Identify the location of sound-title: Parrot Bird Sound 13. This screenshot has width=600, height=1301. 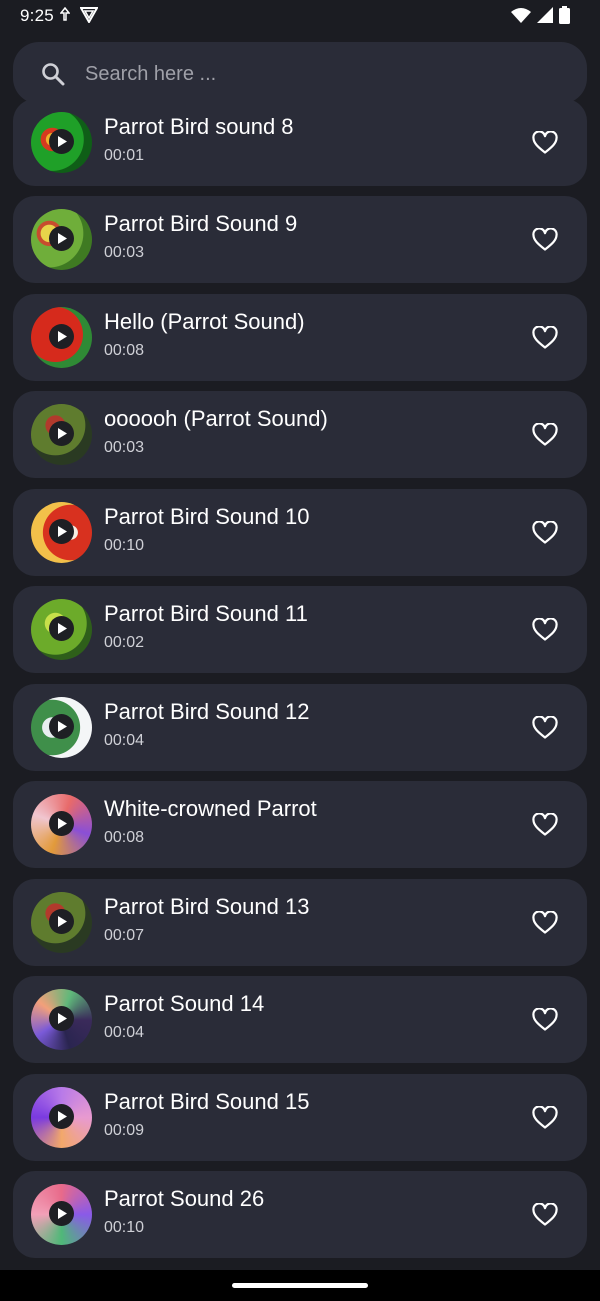
(207, 906).